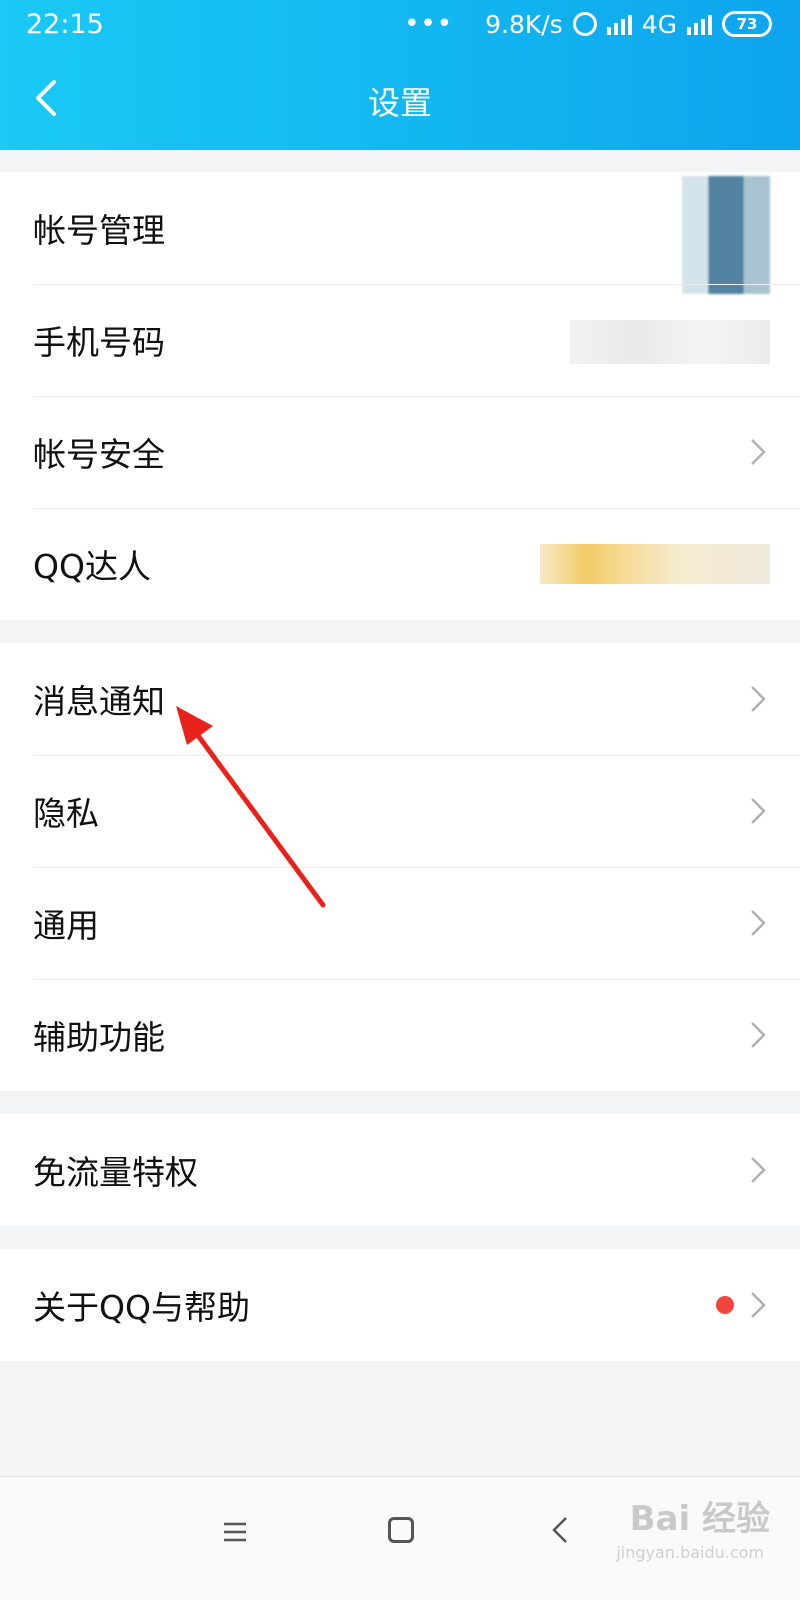 The width and height of the screenshot is (800, 1600). I want to click on settings-item-qq-expert: QQ达人, so click(400, 564).